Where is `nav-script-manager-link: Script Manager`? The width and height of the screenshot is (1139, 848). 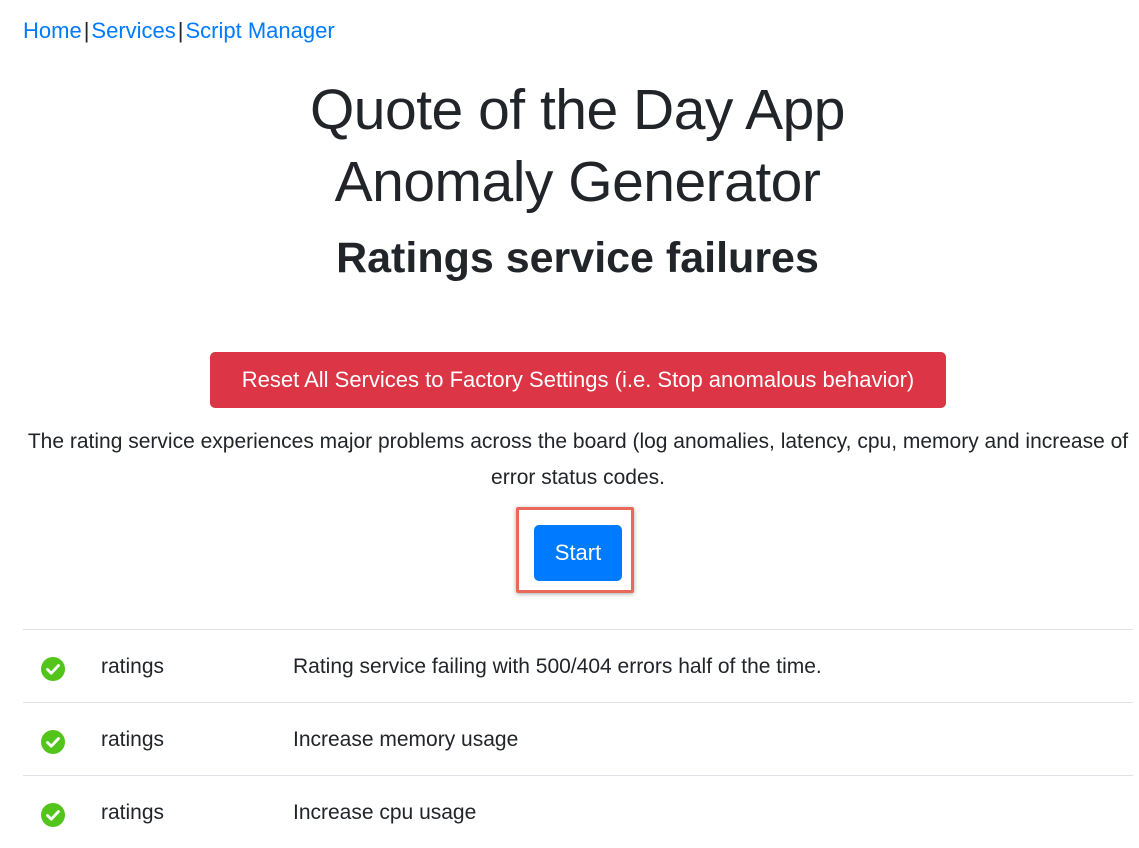
nav-script-manager-link: Script Manager is located at coordinates (259, 30).